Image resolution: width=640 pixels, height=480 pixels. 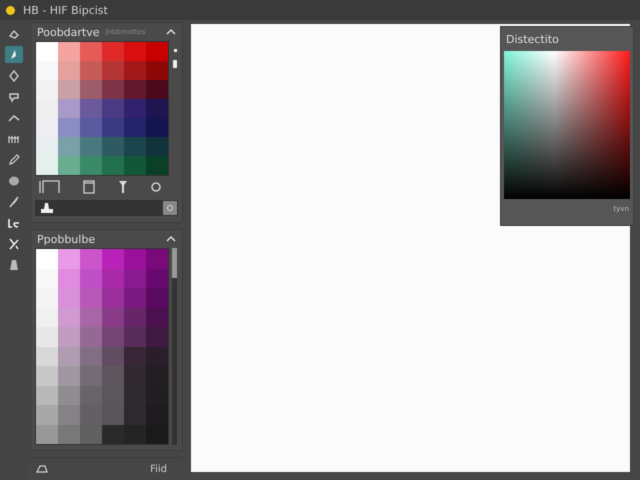 I want to click on page-icon, so click(x=89, y=187).